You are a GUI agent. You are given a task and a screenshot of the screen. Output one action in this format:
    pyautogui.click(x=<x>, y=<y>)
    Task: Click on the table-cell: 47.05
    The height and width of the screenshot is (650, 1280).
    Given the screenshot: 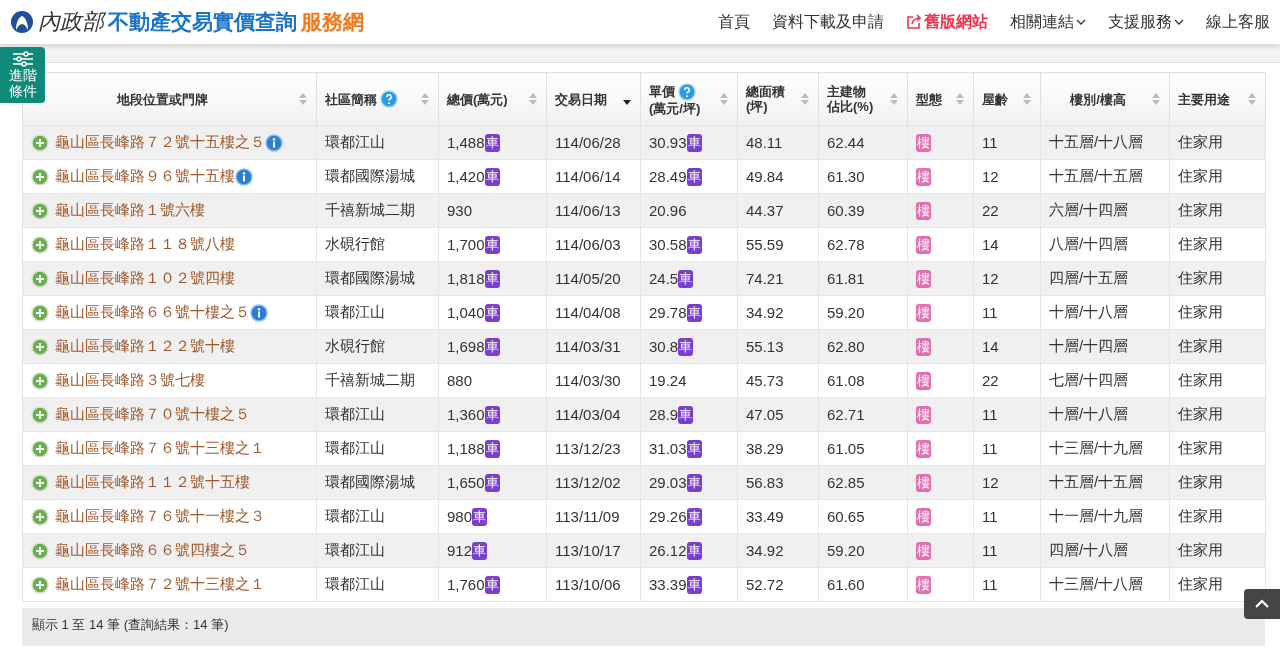 What is the action you would take?
    pyautogui.click(x=765, y=414)
    